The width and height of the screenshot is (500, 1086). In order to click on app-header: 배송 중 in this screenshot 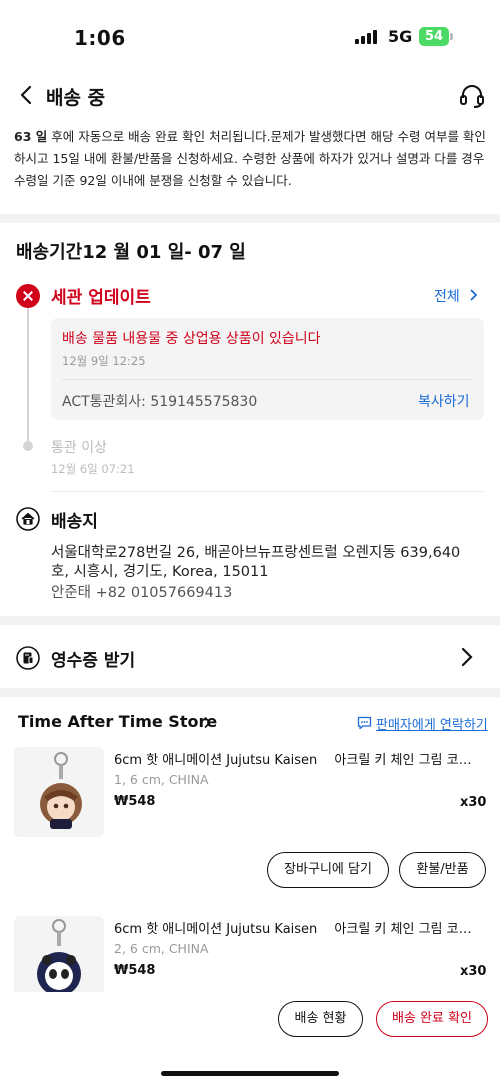, I will do `click(250, 96)`.